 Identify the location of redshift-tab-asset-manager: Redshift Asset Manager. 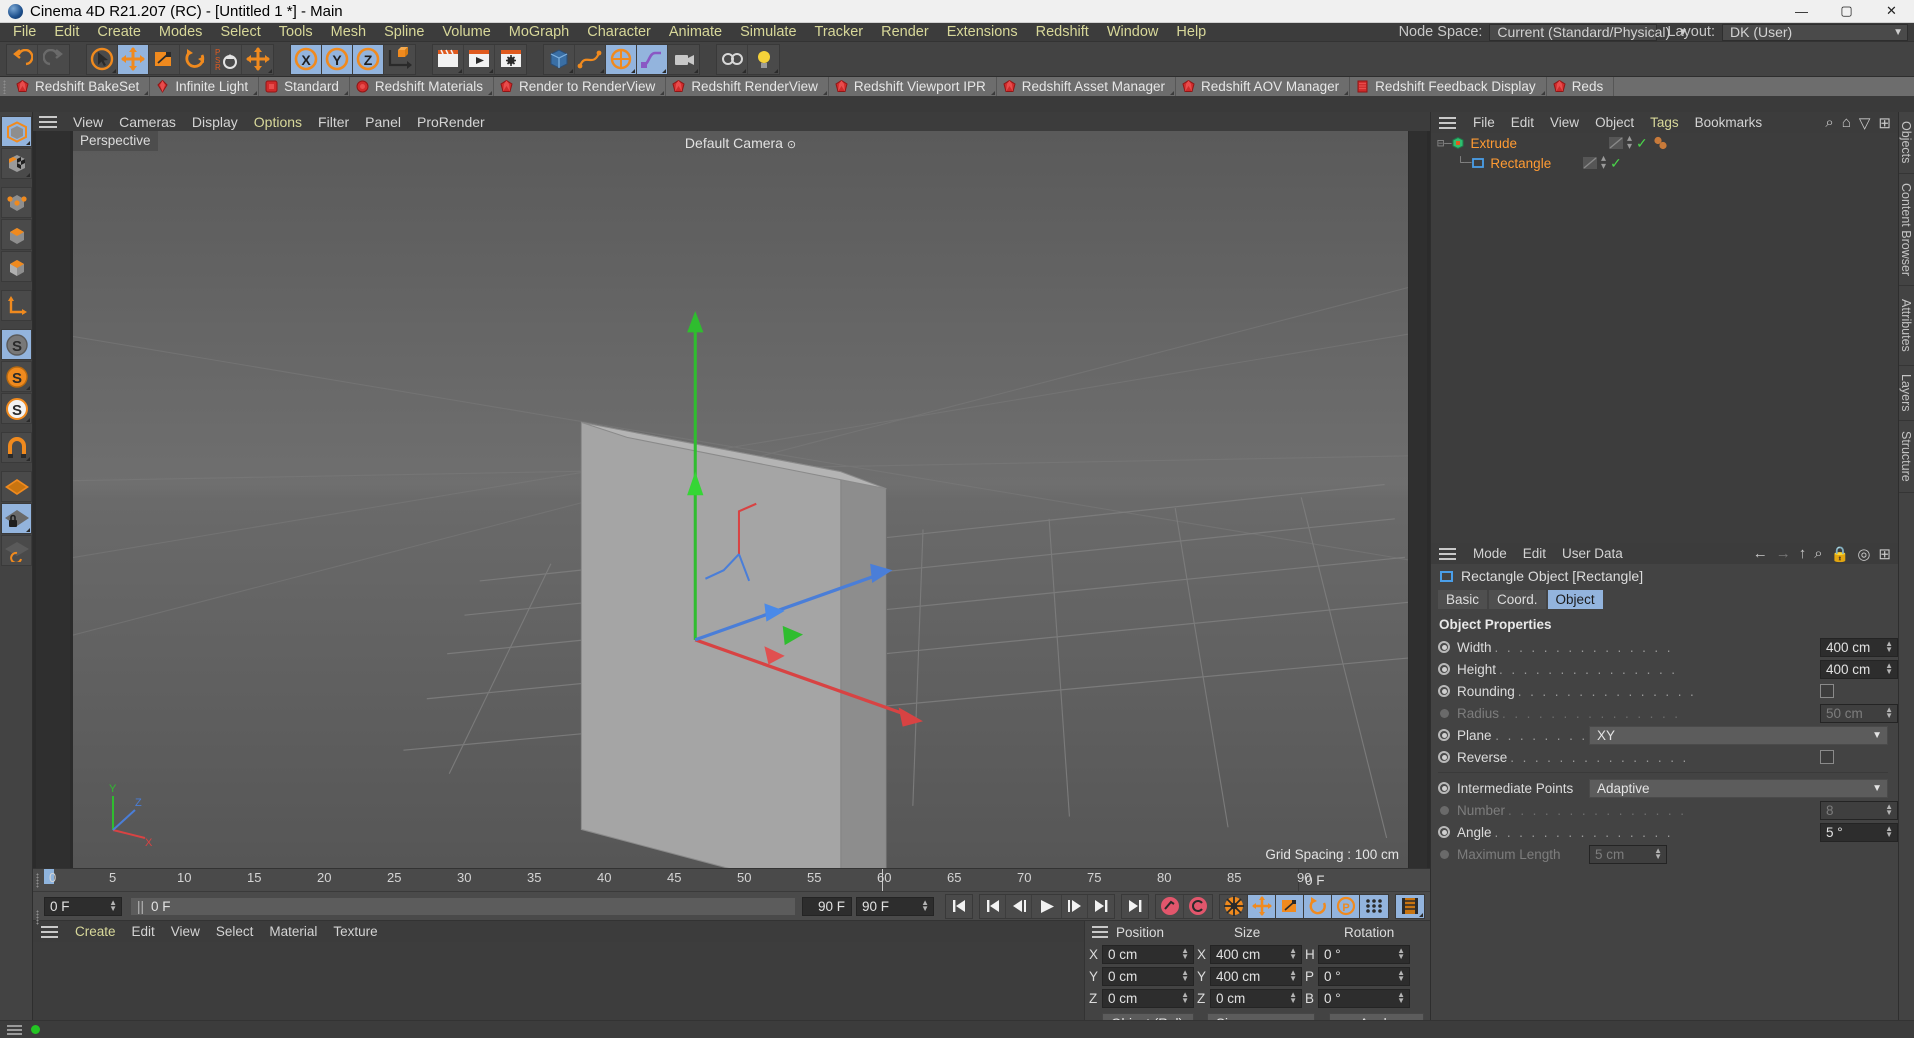
(1086, 86).